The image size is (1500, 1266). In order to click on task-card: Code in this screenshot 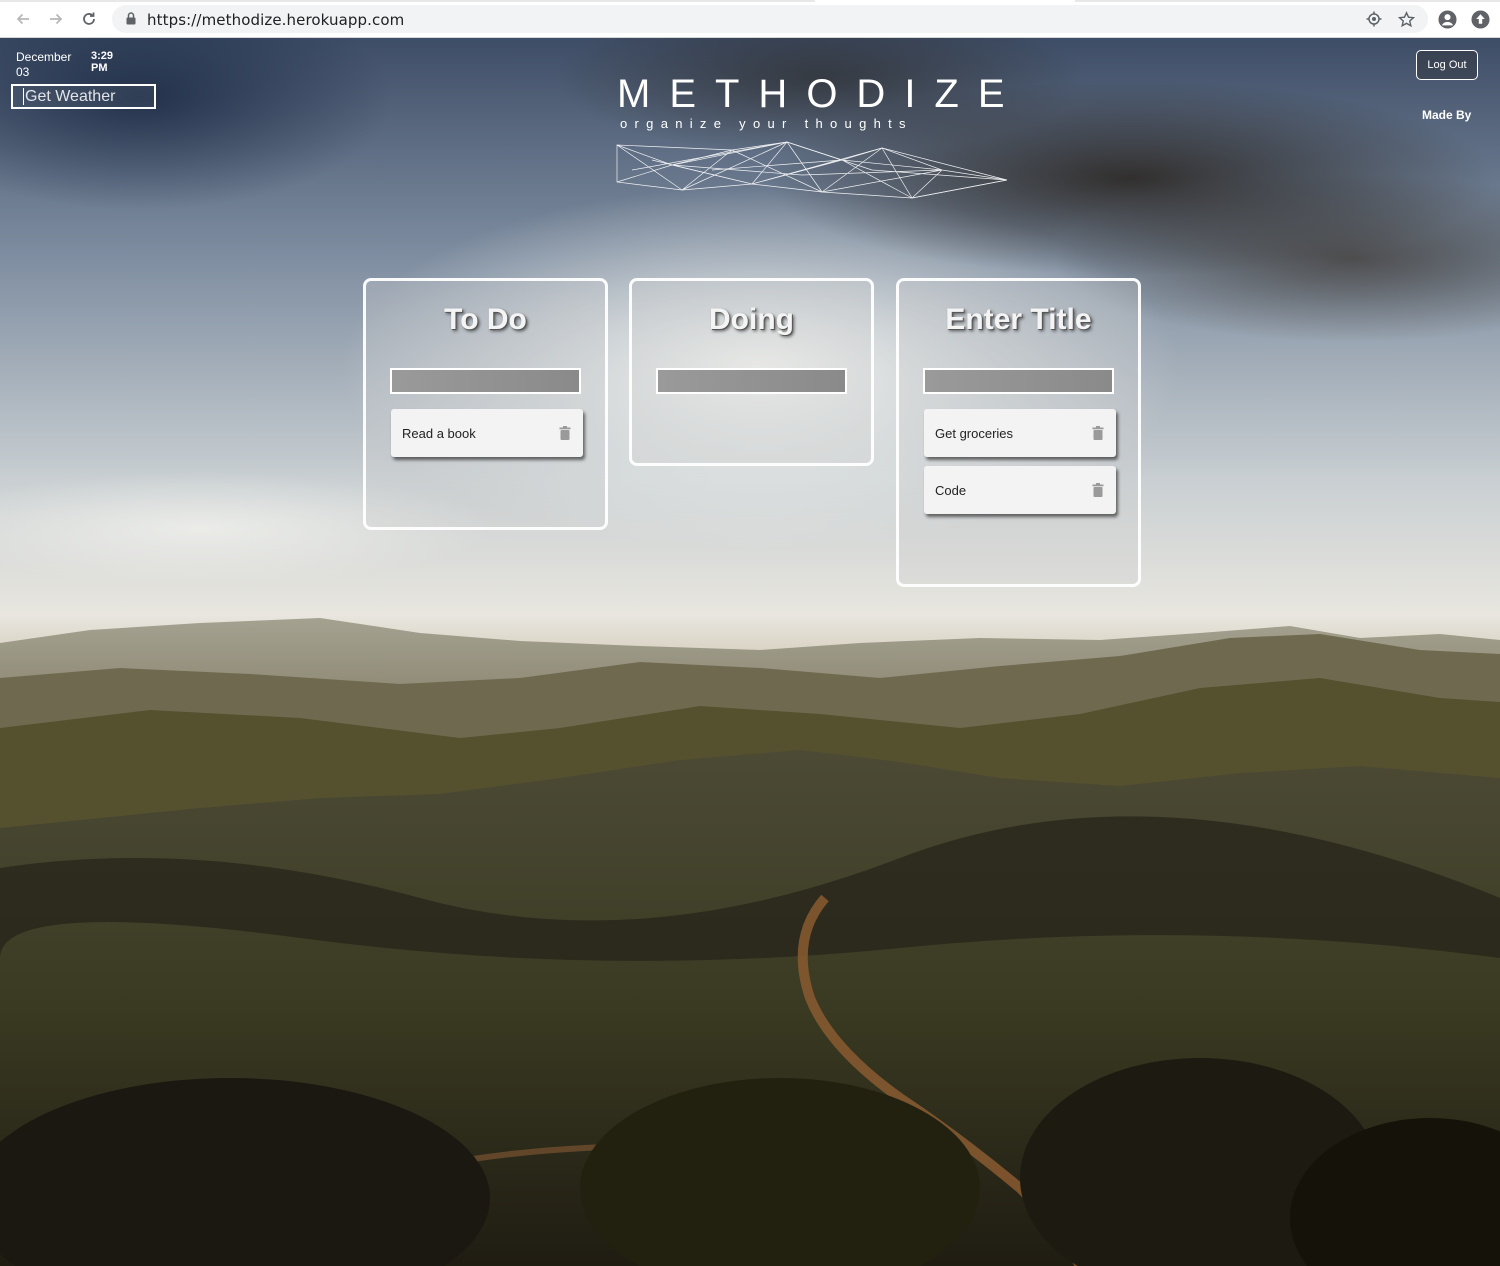, I will do `click(1020, 490)`.